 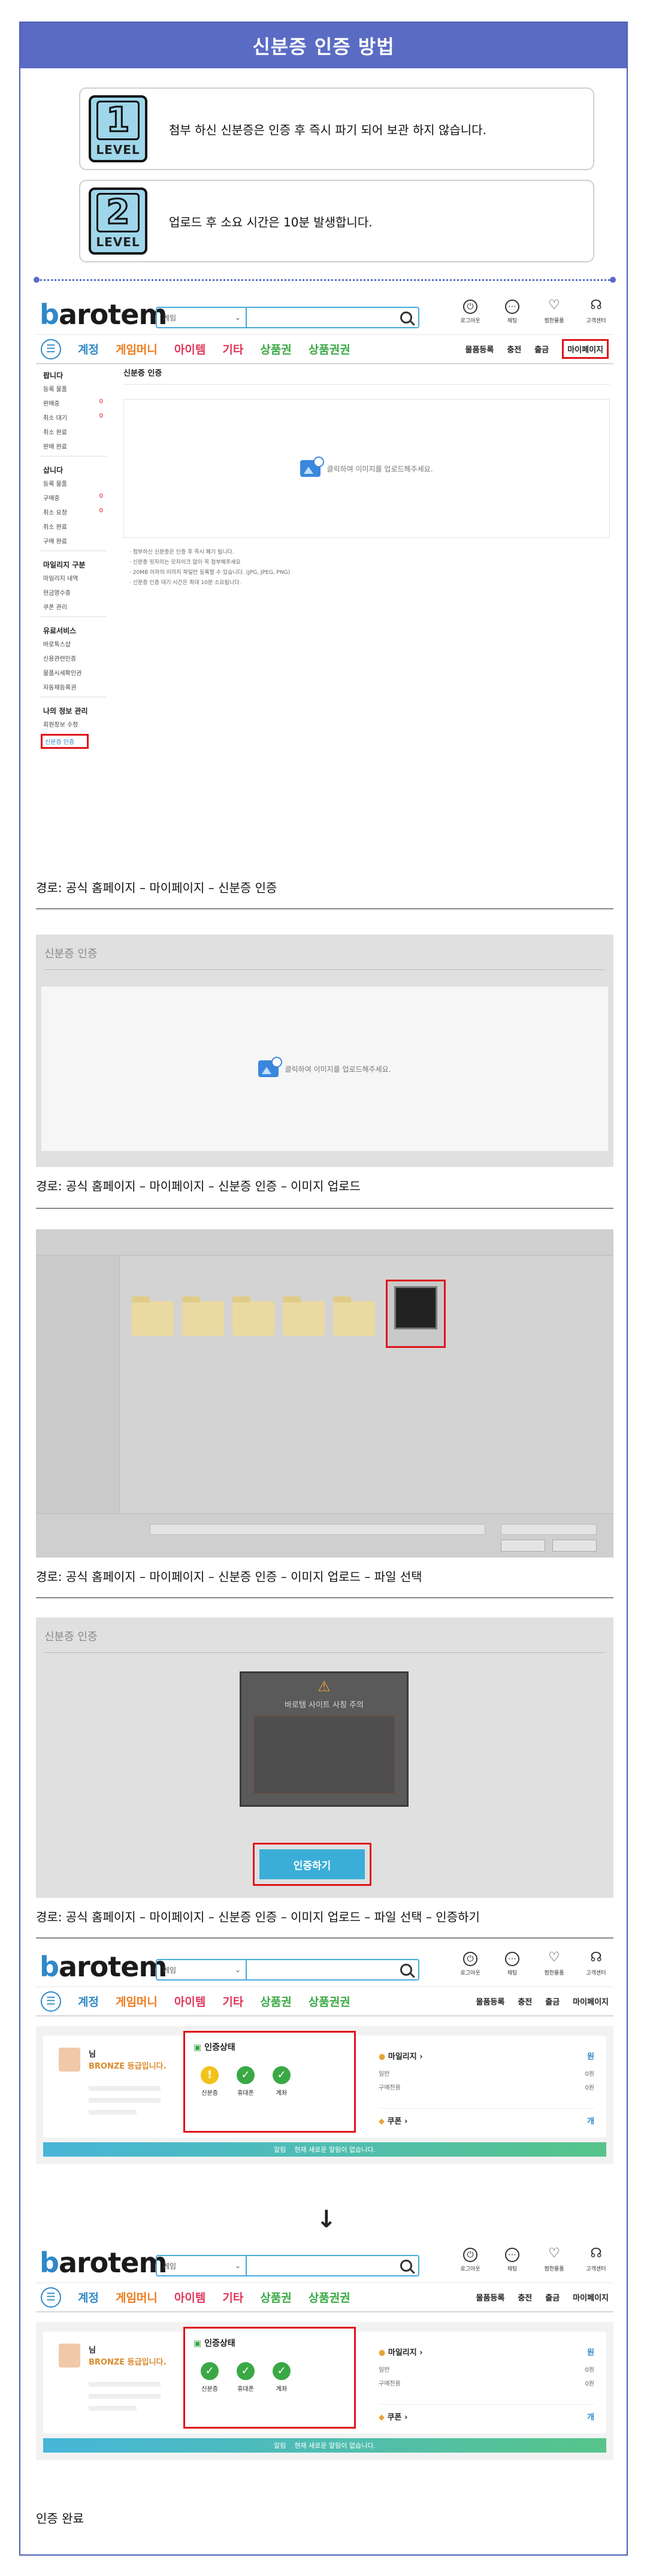 What do you see at coordinates (317, 1529) in the screenshot?
I see `file-name-field` at bounding box center [317, 1529].